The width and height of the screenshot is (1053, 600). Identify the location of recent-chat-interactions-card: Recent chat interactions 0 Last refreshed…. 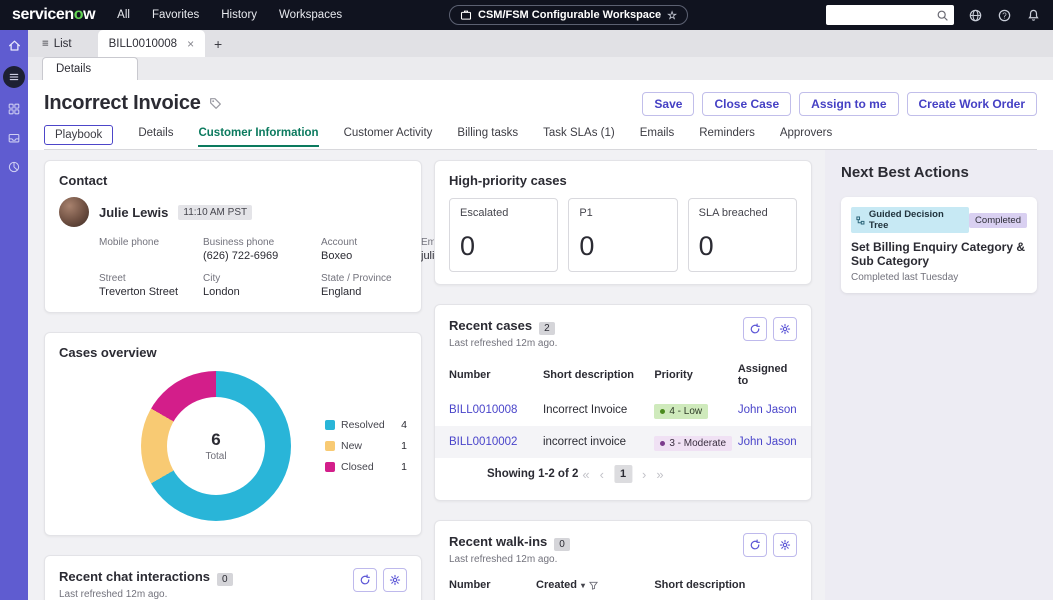
(233, 577).